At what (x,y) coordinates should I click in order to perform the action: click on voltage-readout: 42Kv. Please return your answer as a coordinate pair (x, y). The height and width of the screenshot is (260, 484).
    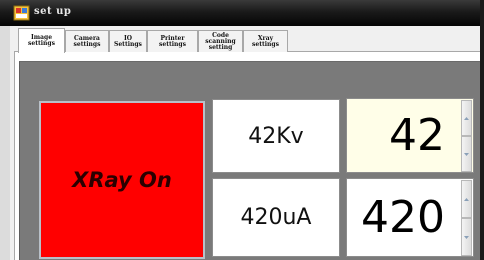
    Looking at the image, I should click on (276, 136).